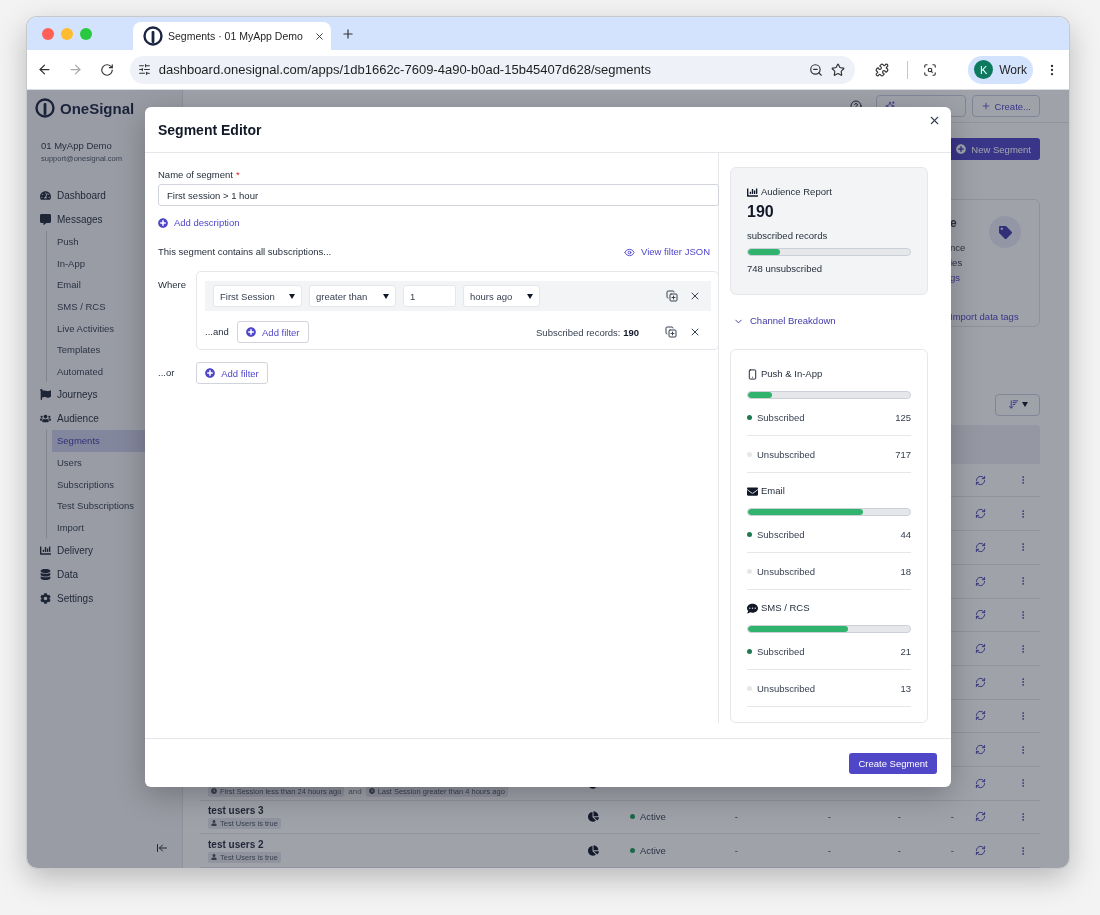 This screenshot has height=915, width=1100. I want to click on nav-item: Journeys, so click(104, 394).